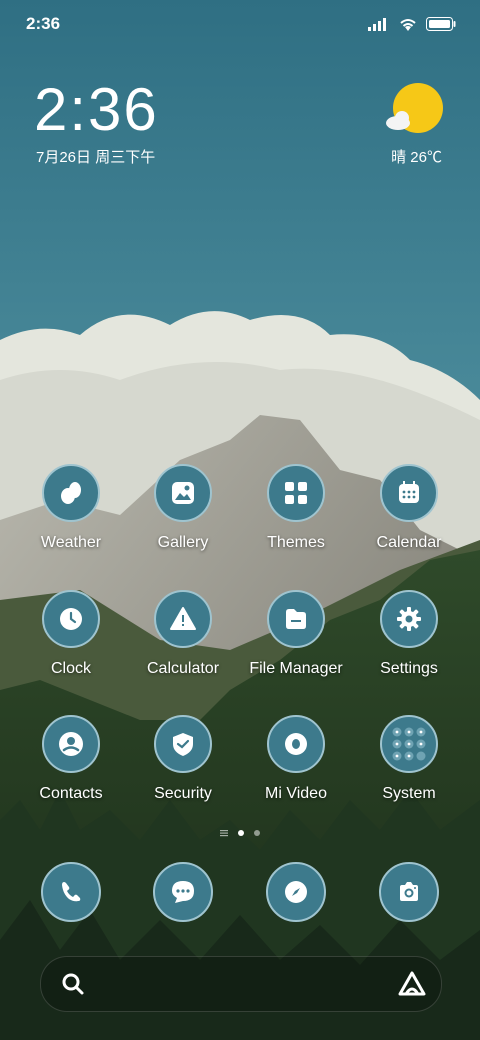 The image size is (480, 1040). What do you see at coordinates (296, 542) in the screenshot?
I see `app-label: Themes` at bounding box center [296, 542].